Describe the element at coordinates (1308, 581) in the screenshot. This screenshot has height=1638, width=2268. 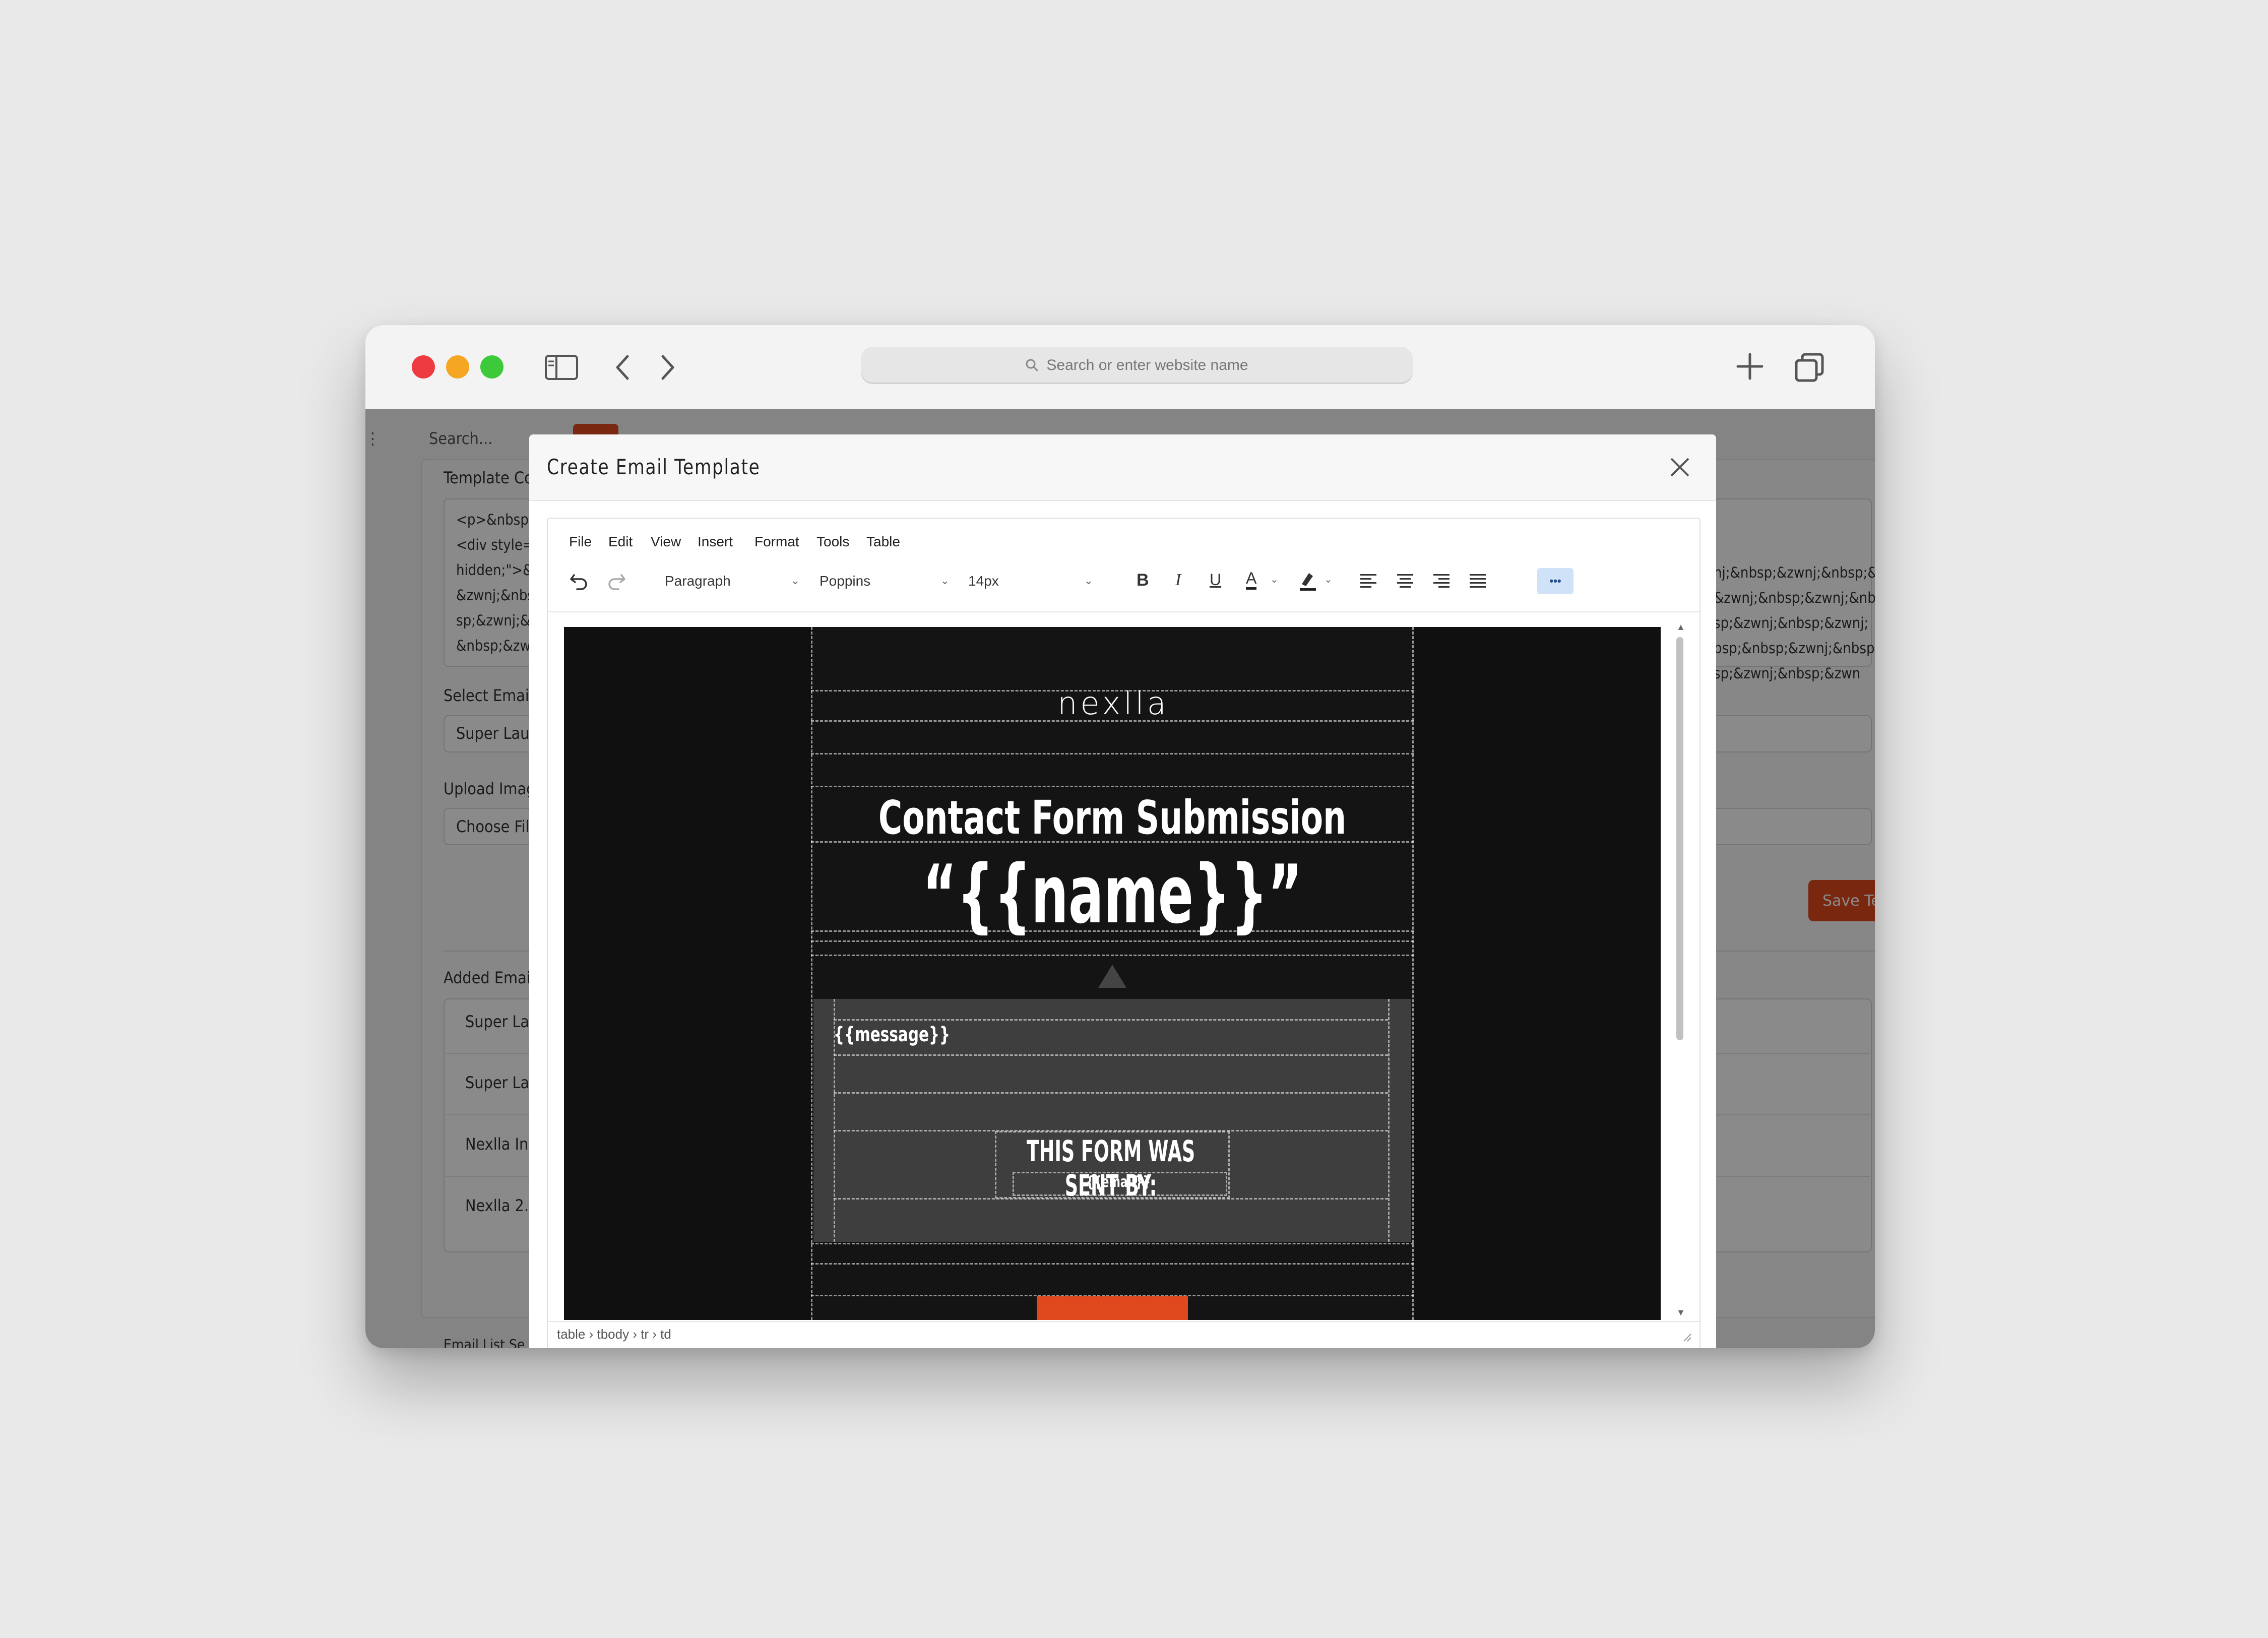
I see `highlight-icon` at that location.